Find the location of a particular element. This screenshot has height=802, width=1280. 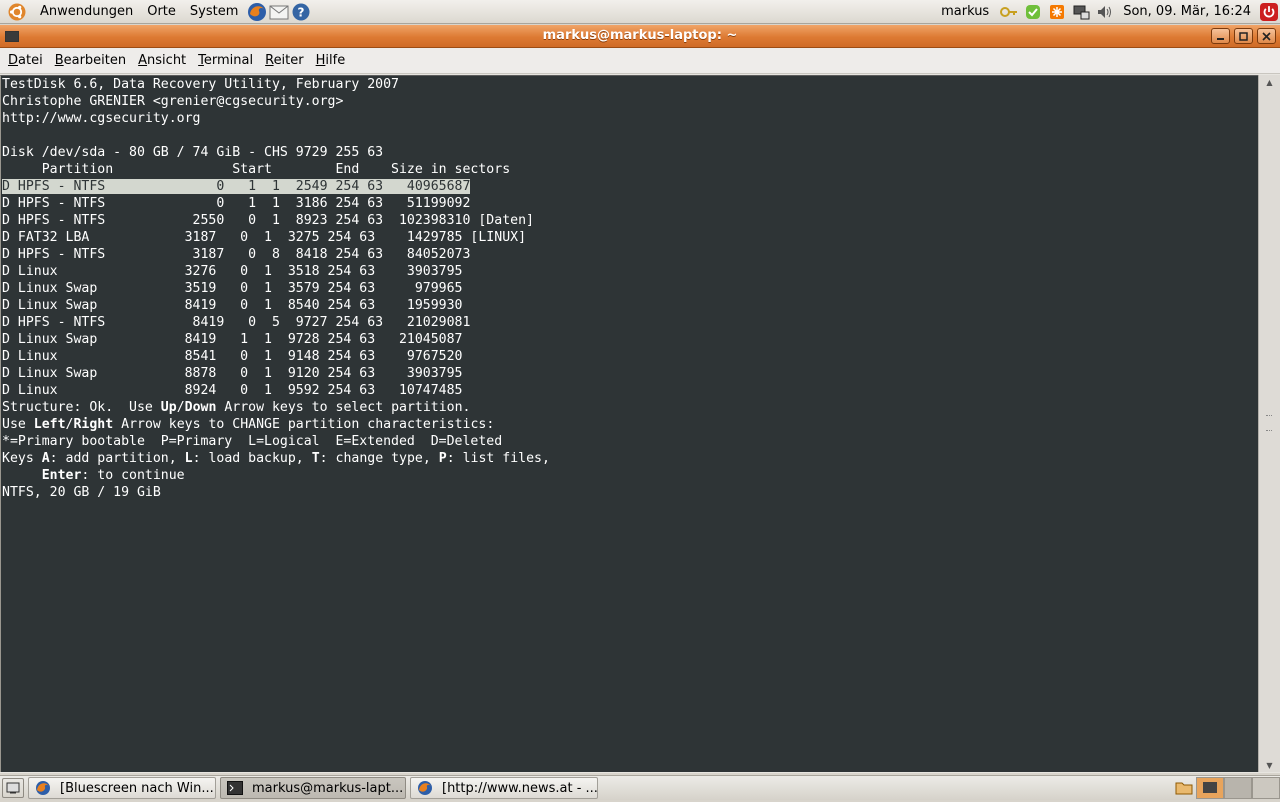

terminal-icon is located at coordinates (235, 788).